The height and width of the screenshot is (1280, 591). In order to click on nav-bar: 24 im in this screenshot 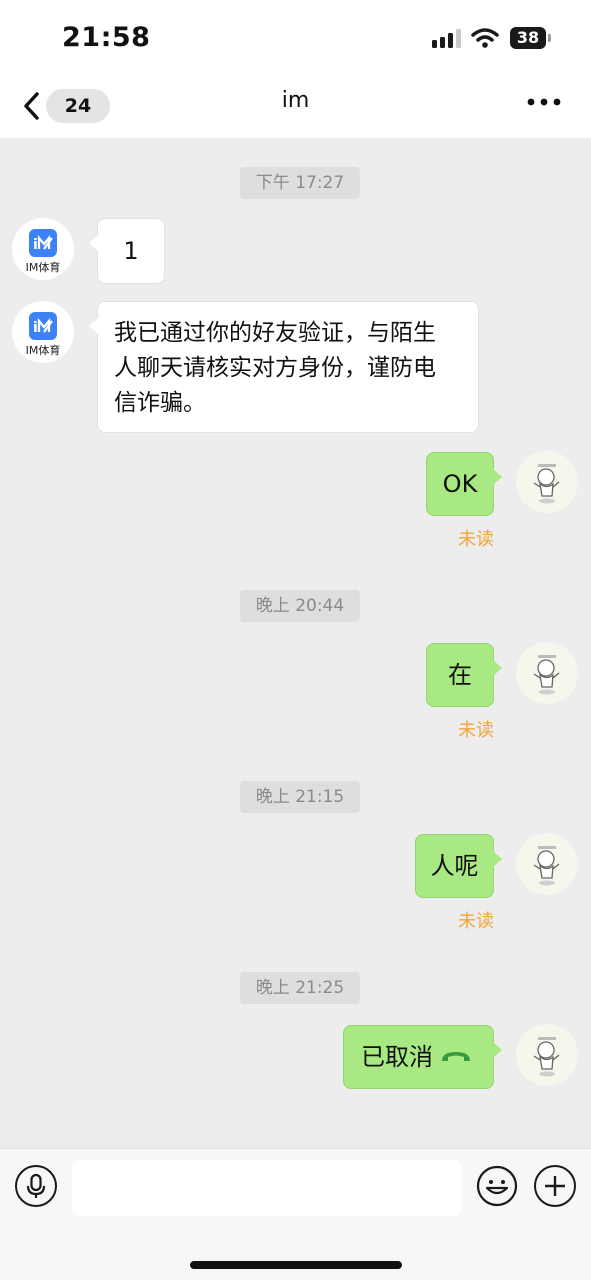, I will do `click(295, 109)`.